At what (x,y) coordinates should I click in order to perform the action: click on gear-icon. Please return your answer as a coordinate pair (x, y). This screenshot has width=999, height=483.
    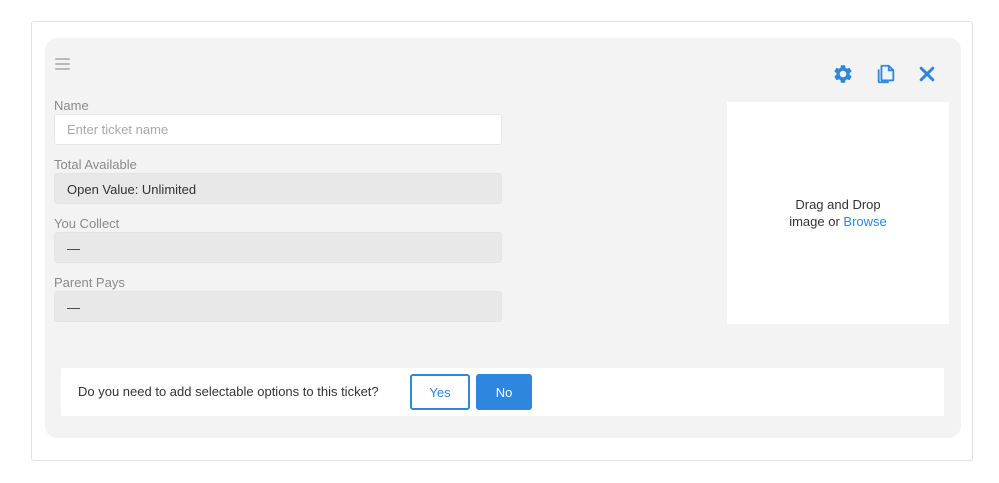
    Looking at the image, I should click on (843, 74).